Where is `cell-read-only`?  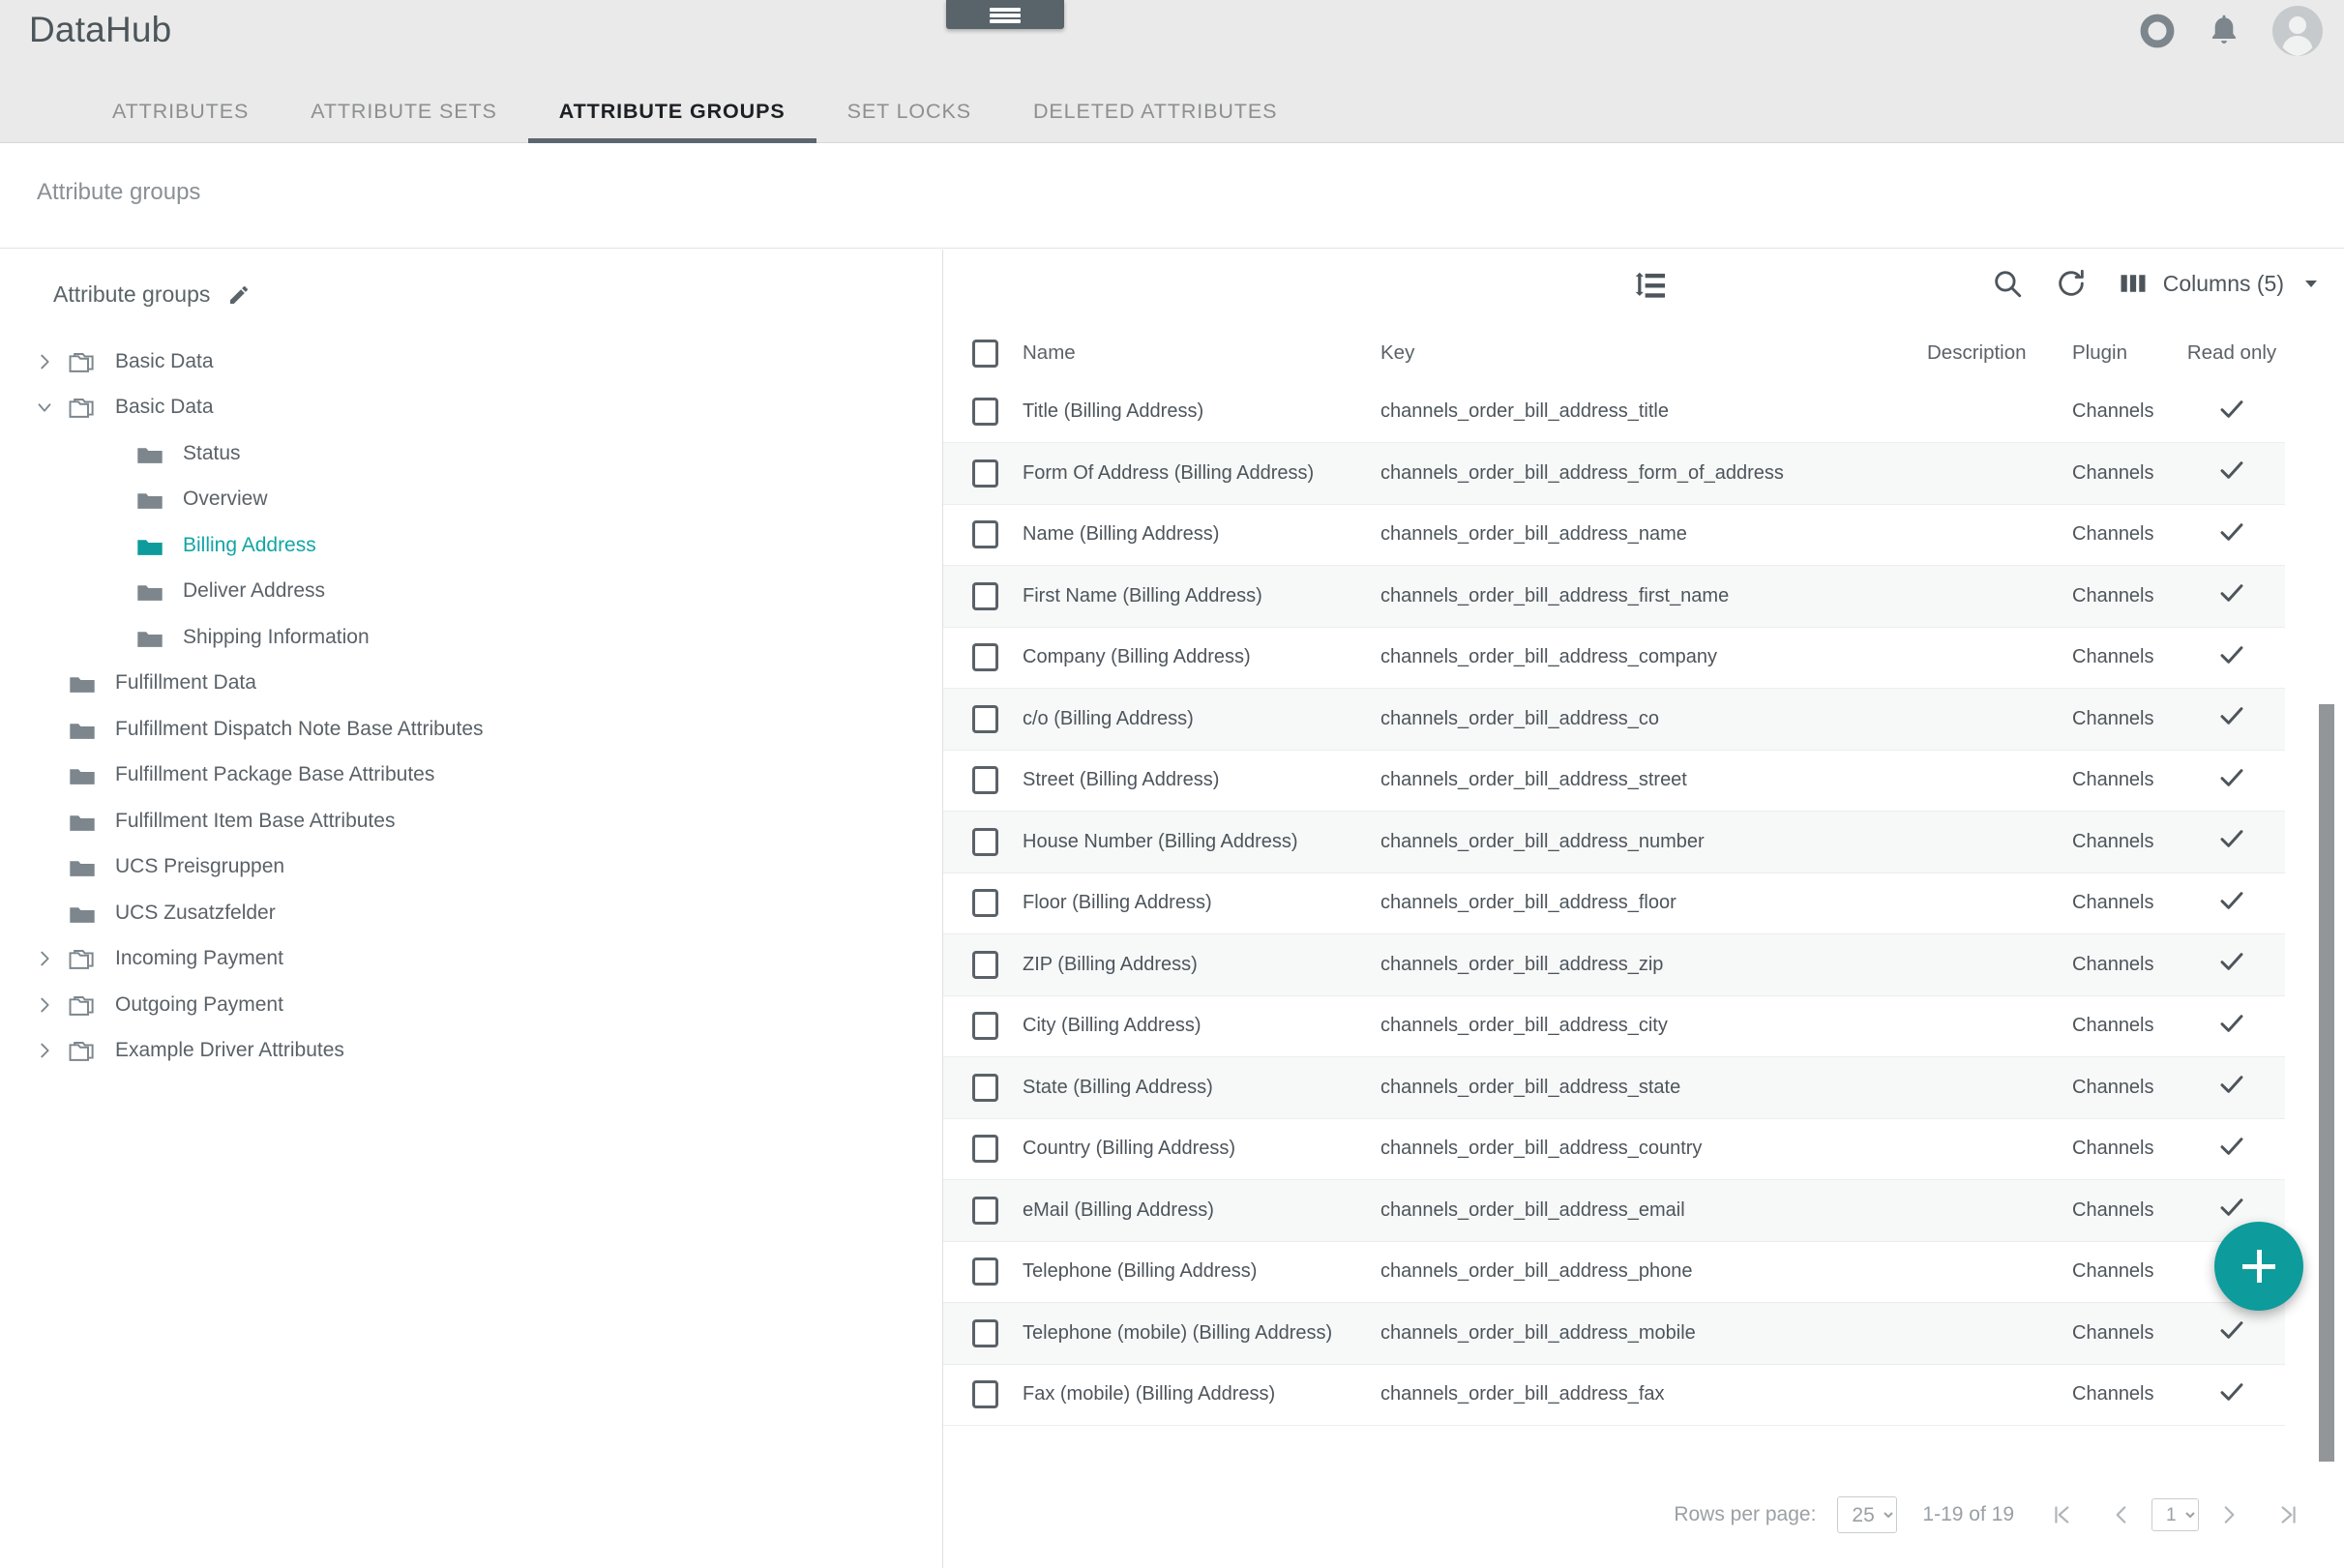 cell-read-only is located at coordinates (2232, 903).